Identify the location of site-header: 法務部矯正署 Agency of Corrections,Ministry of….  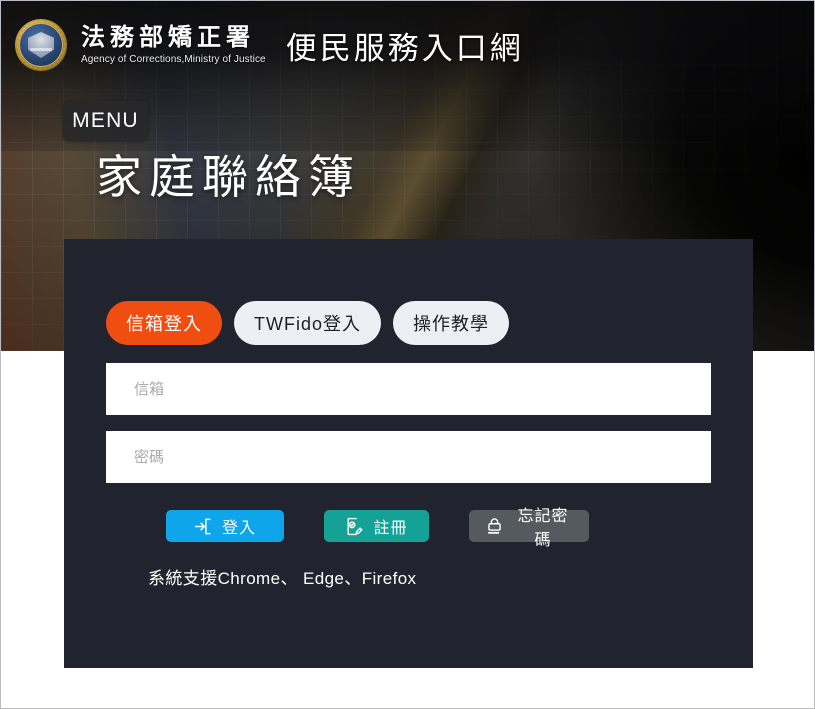
(407, 45).